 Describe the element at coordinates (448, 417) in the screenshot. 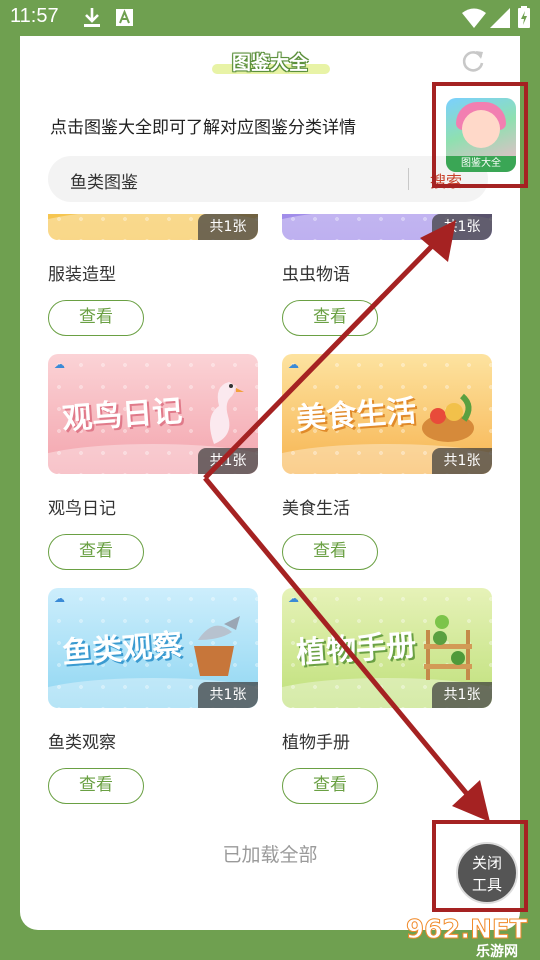

I see `food-basket-icon` at that location.